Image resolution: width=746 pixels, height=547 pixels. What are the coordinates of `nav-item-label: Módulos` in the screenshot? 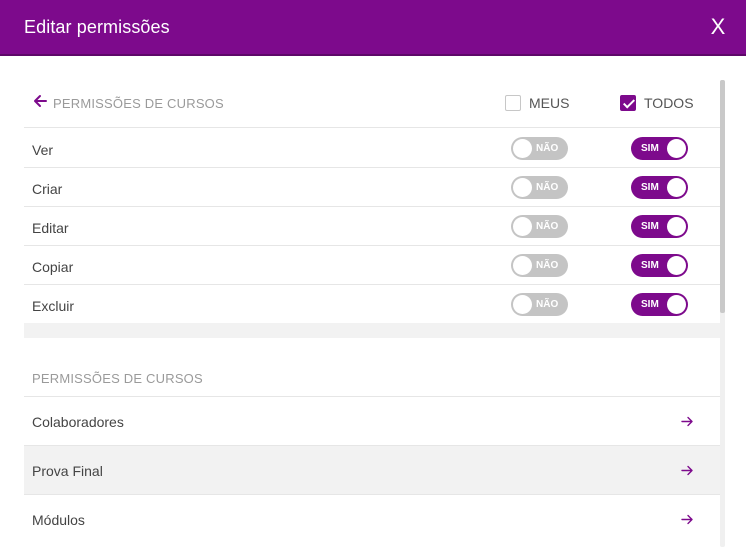 It's located at (58, 520).